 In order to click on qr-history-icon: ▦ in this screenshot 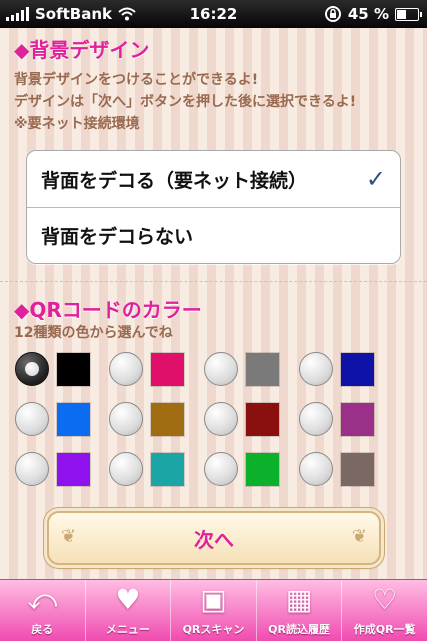, I will do `click(299, 599)`.